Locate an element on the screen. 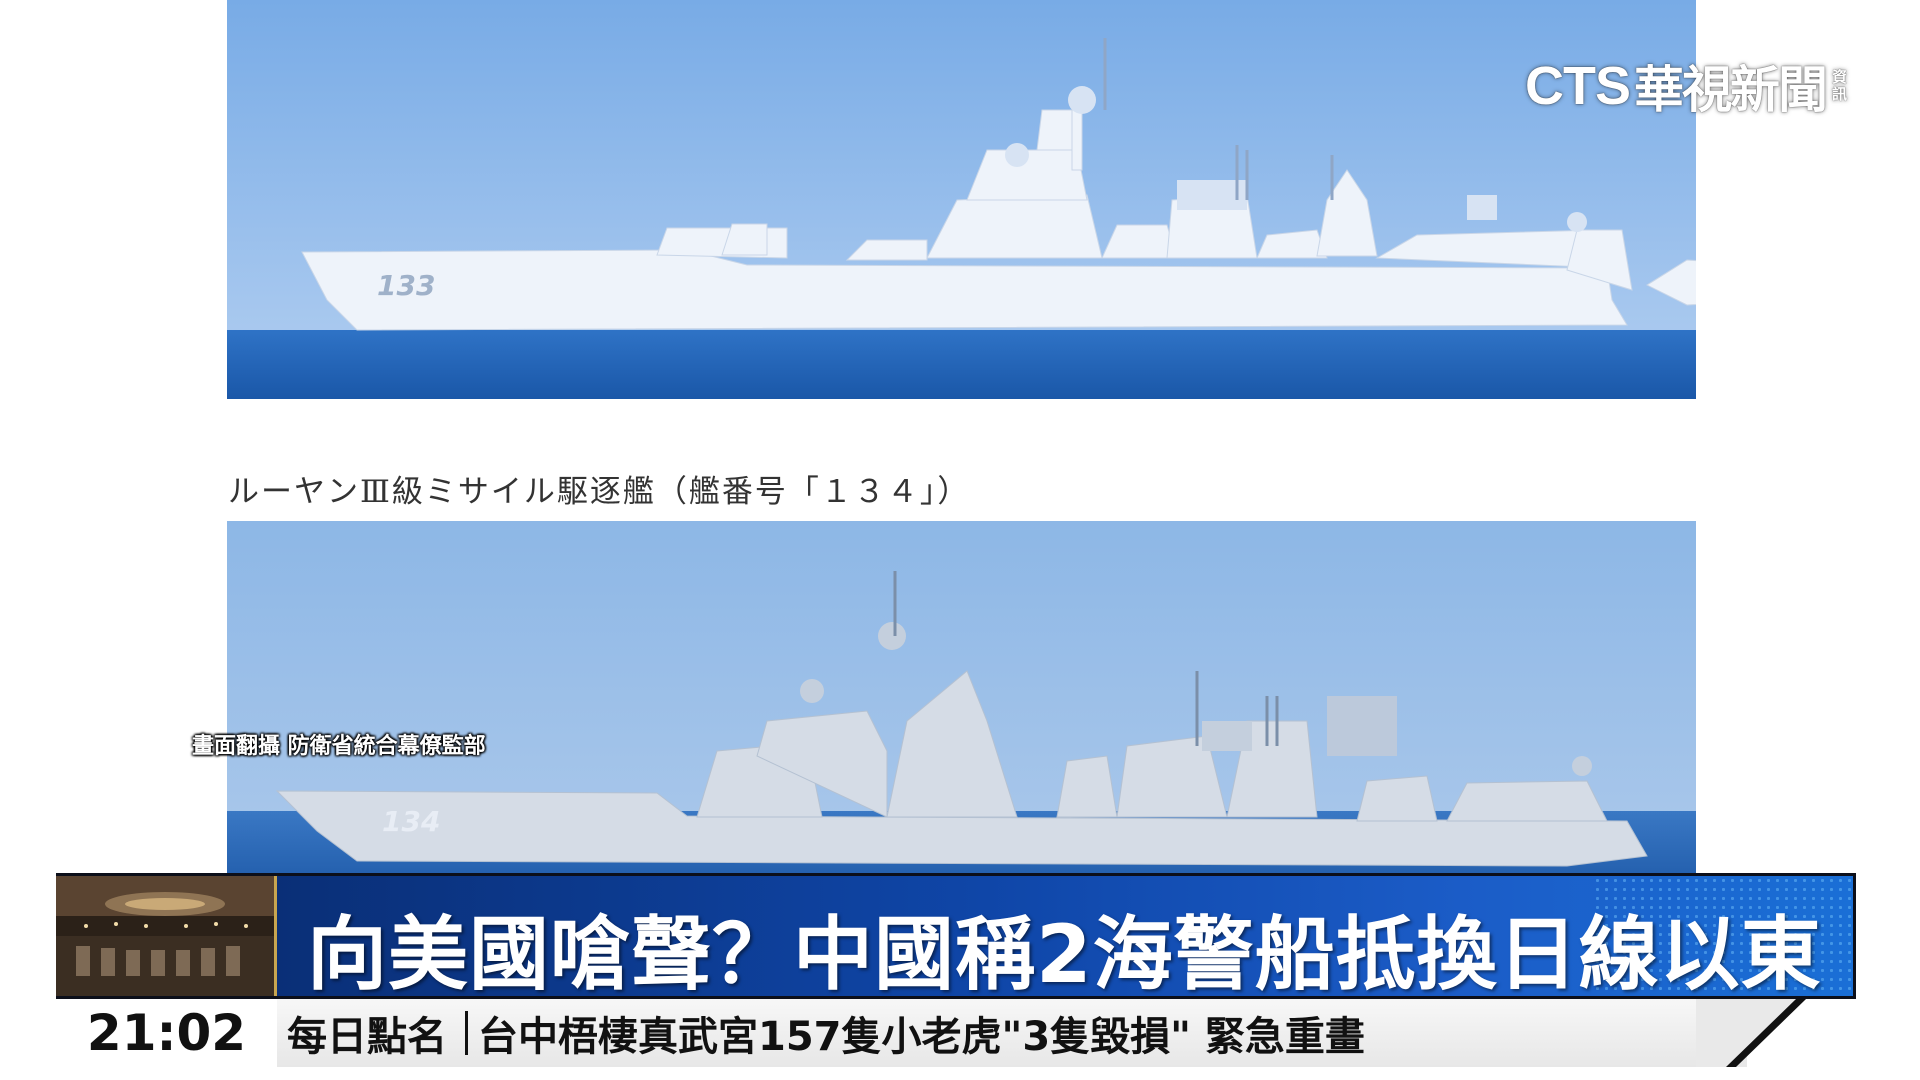  ticker-end-cap is located at coordinates (1751, 1033).